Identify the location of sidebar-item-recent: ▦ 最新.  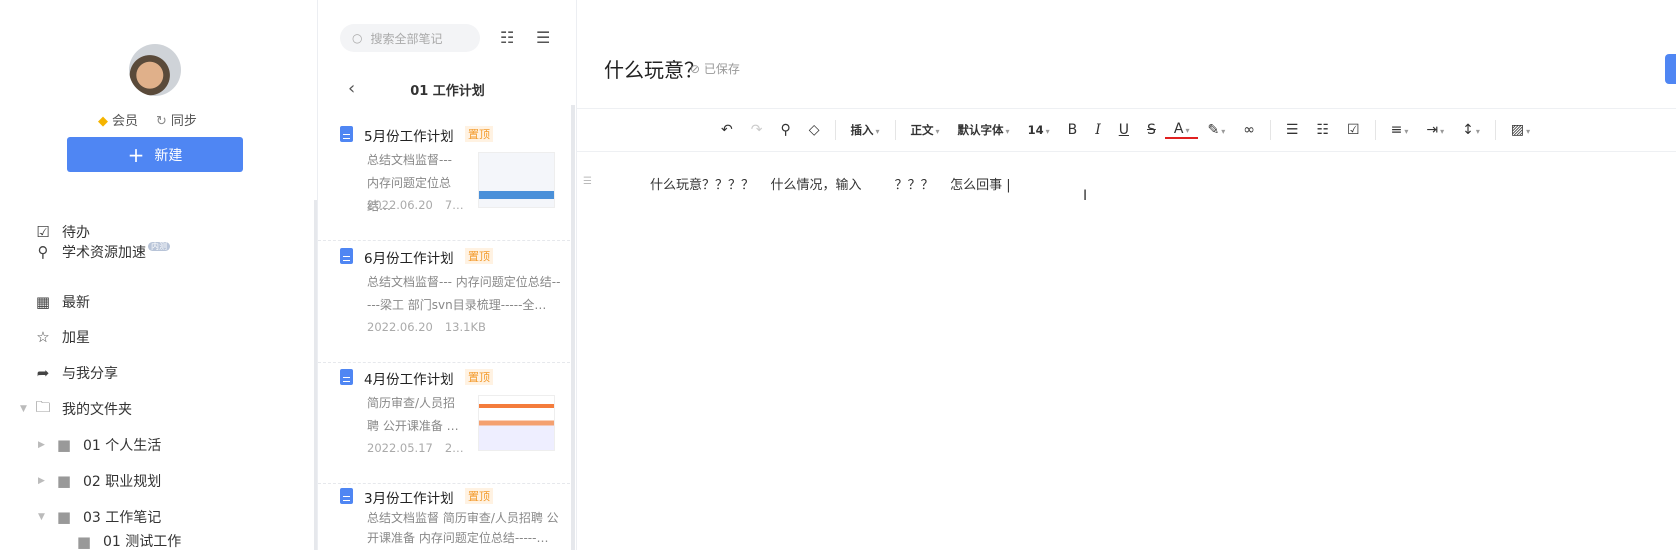
(158, 302).